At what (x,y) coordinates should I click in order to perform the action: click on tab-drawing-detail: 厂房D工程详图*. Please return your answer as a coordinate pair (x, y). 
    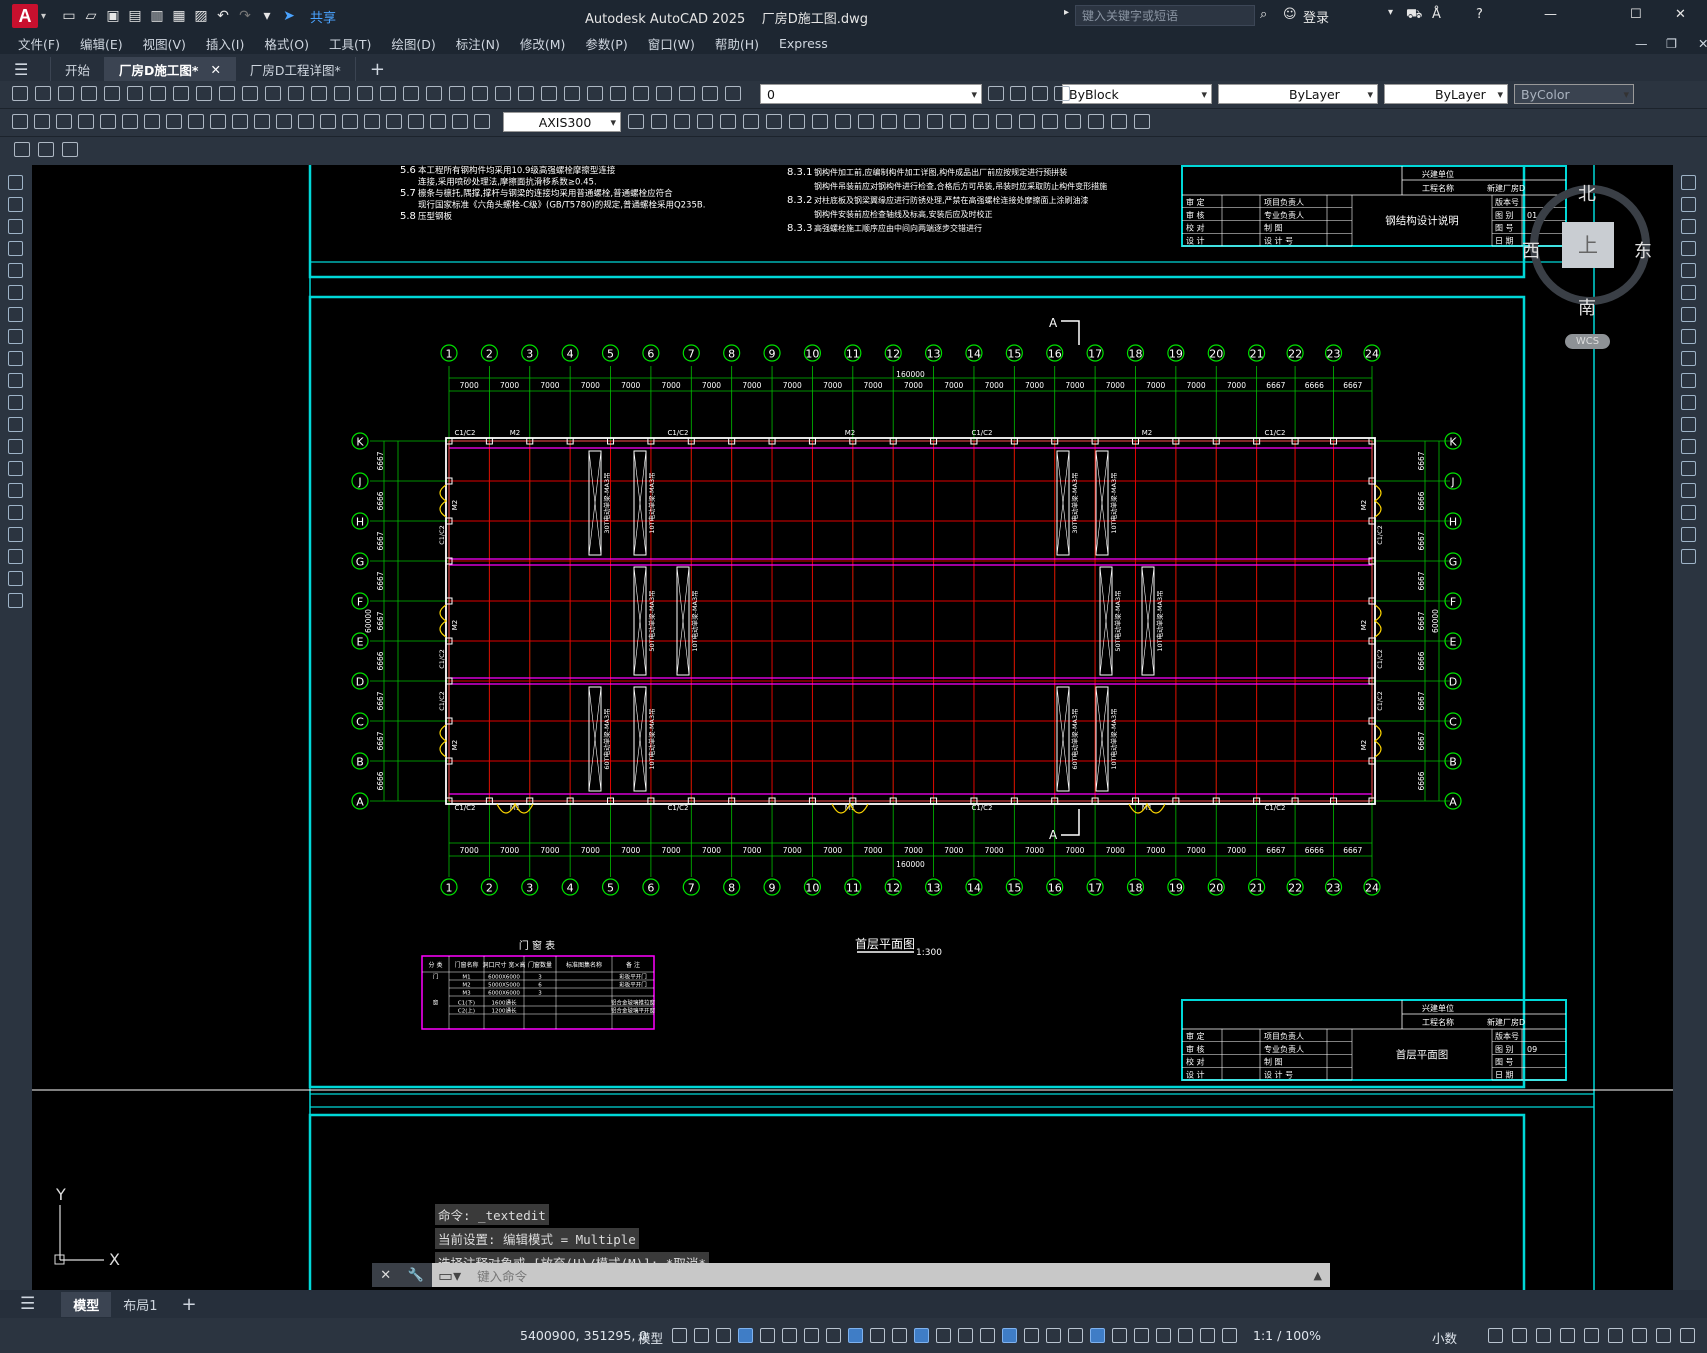
    Looking at the image, I should click on (296, 69).